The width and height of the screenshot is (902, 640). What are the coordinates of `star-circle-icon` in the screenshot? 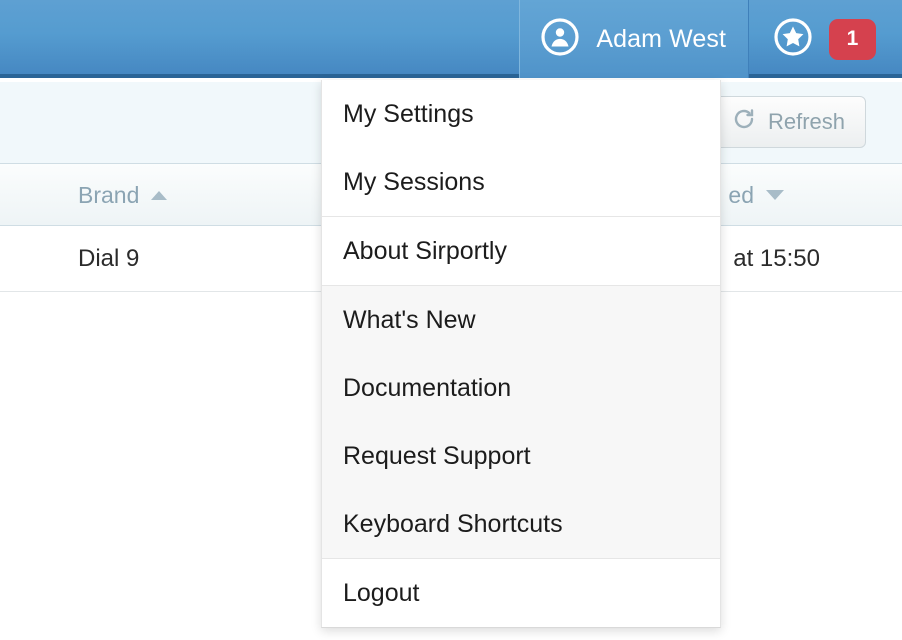 It's located at (793, 39).